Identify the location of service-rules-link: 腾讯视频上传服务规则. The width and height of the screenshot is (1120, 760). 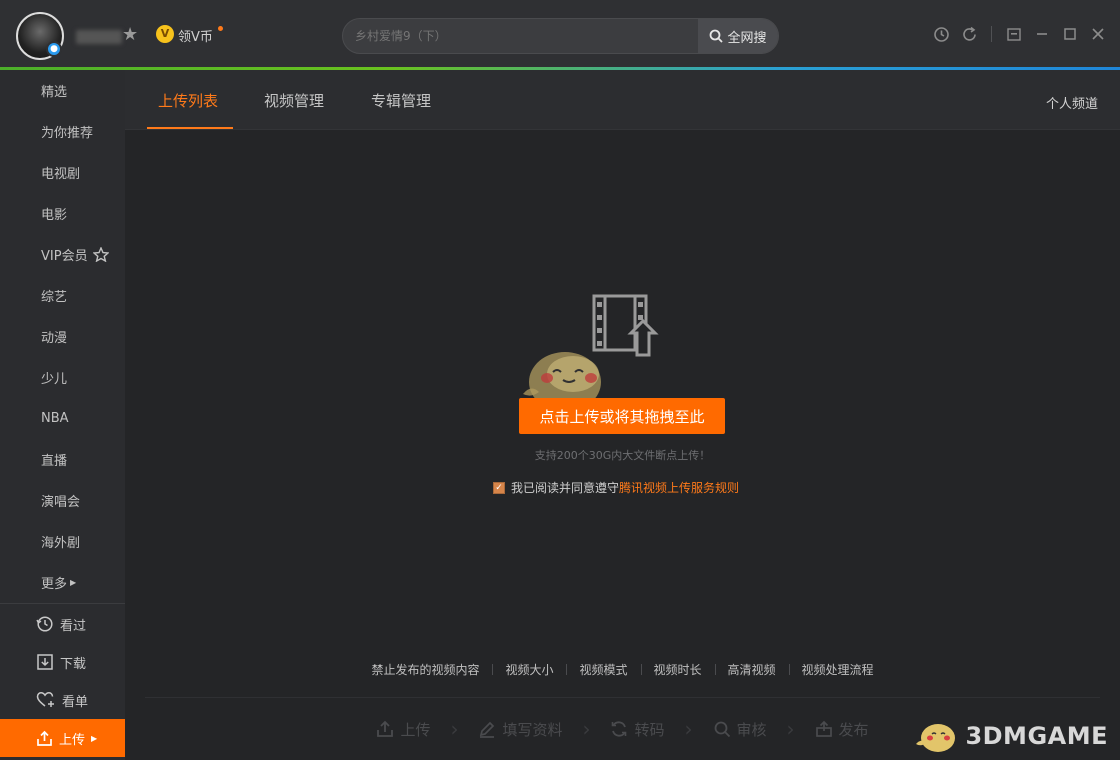
(679, 487).